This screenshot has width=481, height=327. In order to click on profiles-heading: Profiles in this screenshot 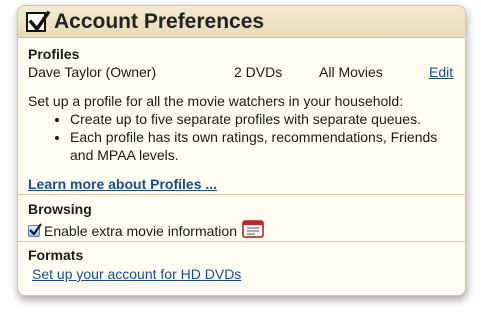, I will do `click(54, 54)`.